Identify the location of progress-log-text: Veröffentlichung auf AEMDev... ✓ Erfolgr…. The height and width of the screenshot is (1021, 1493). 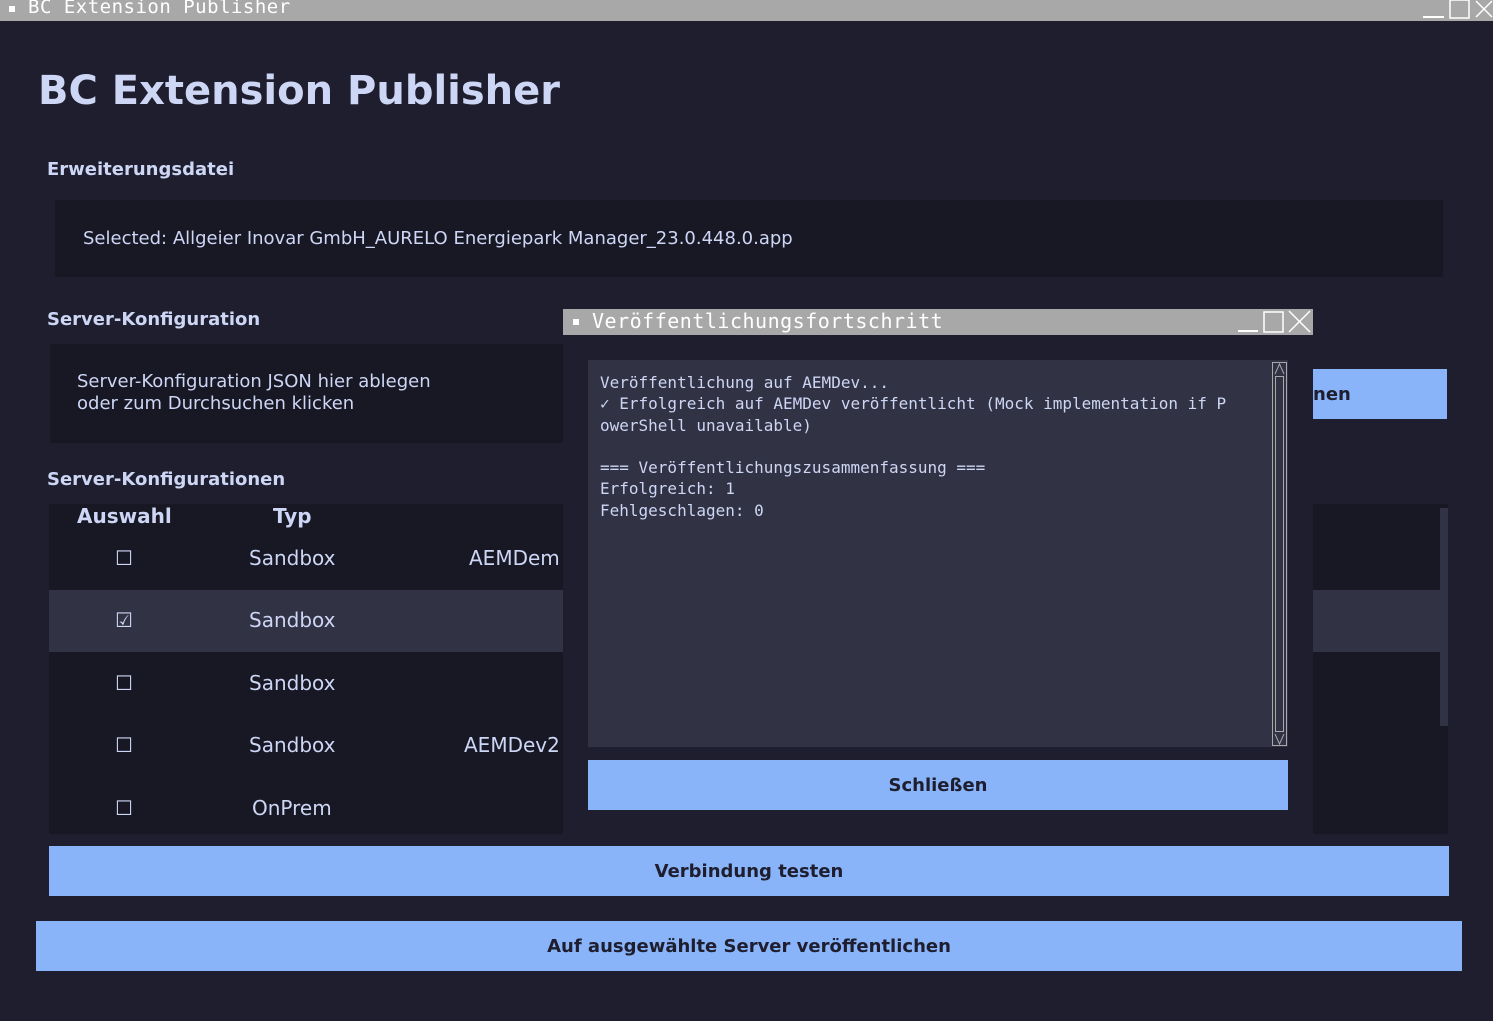
(913, 446).